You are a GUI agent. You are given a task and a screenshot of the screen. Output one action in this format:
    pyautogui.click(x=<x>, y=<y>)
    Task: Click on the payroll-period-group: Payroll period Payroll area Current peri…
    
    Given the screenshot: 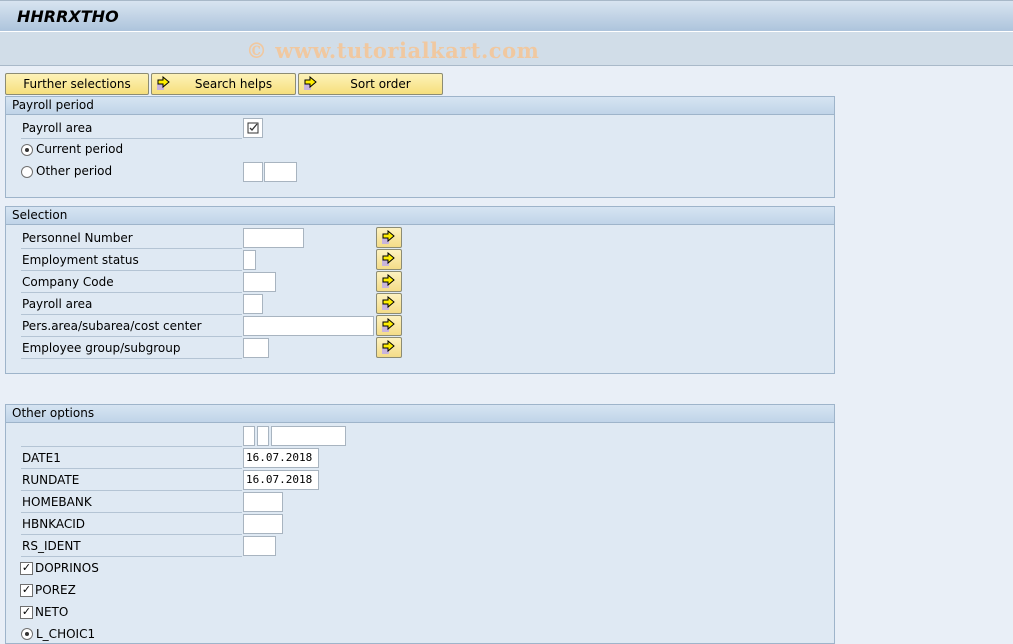 What is the action you would take?
    pyautogui.click(x=420, y=147)
    